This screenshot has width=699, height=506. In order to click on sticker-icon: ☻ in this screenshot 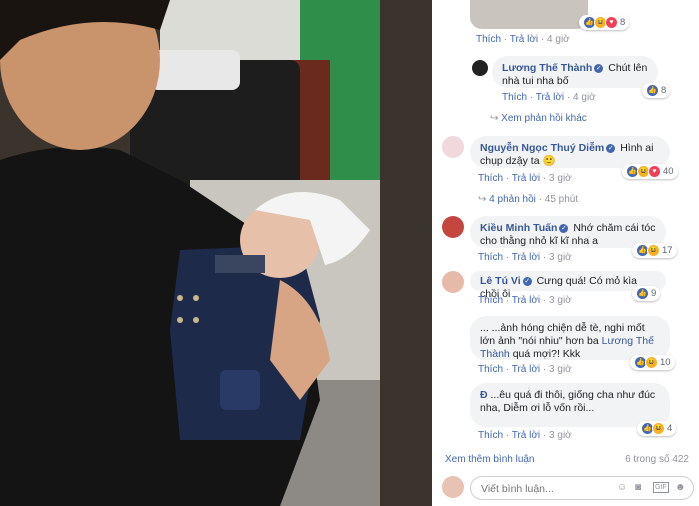, I will do `click(680, 487)`.